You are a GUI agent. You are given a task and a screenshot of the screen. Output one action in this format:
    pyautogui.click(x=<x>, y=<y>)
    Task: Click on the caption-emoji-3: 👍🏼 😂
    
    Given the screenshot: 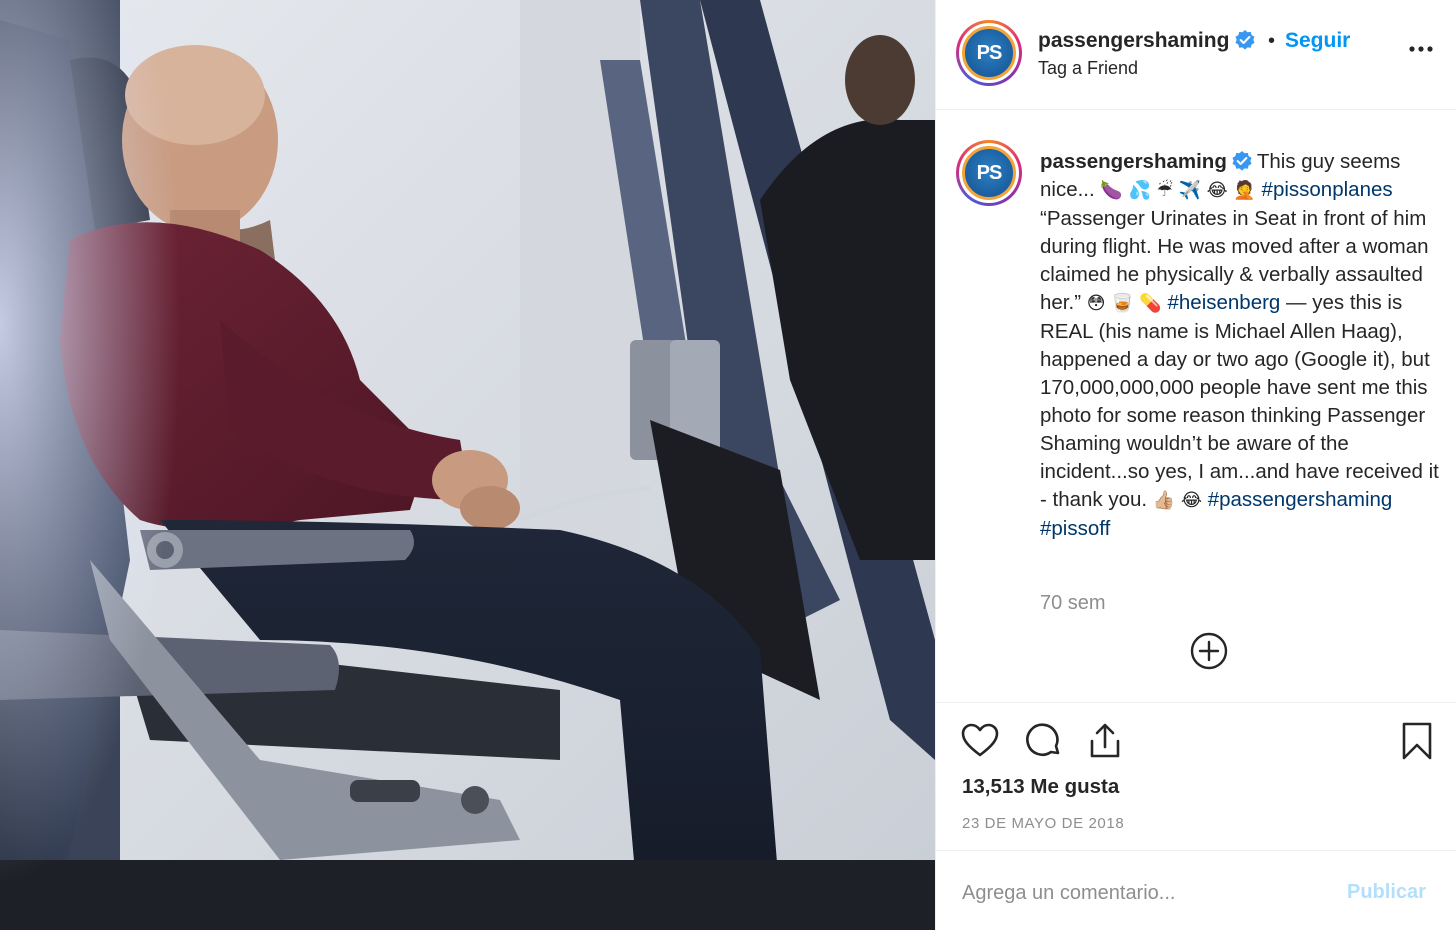 What is the action you would take?
    pyautogui.click(x=1177, y=500)
    